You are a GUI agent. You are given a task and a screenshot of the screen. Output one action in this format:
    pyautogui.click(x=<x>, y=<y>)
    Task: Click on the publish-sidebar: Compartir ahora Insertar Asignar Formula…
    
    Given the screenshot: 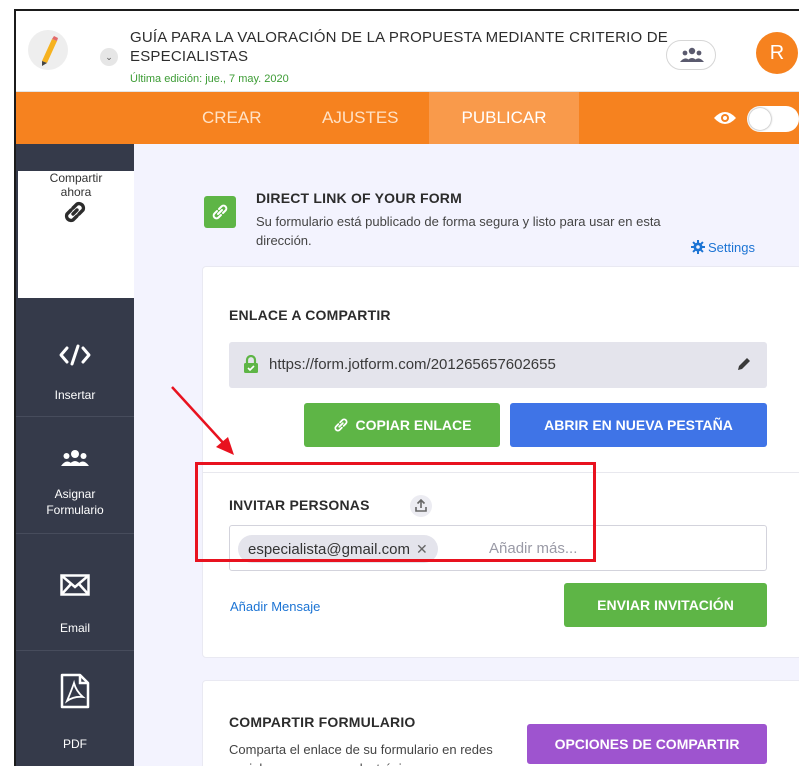 What is the action you would take?
    pyautogui.click(x=75, y=455)
    